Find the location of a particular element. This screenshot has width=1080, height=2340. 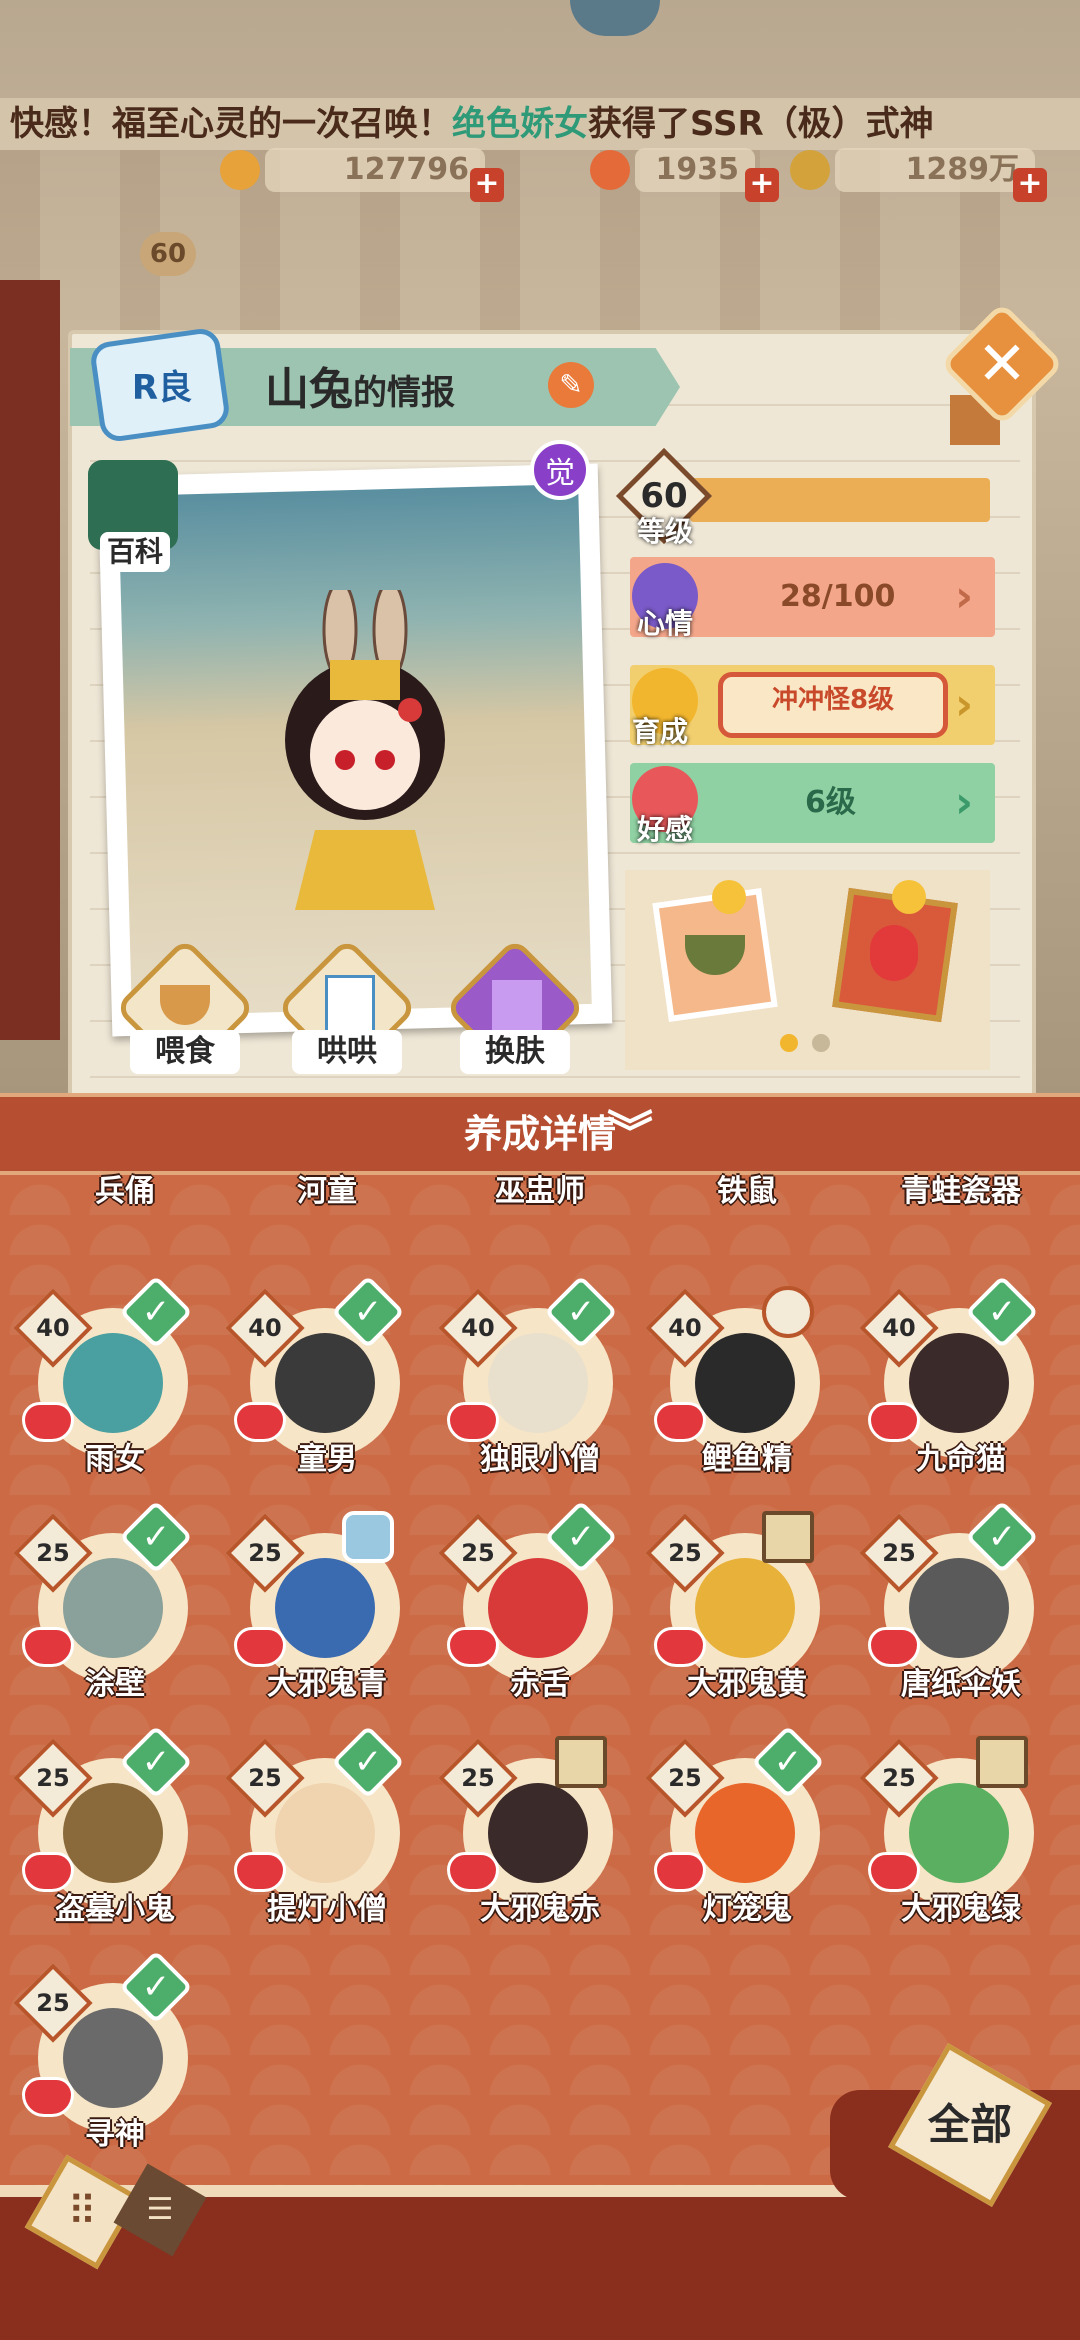

announcement-text: 快感！福至心灵的一次召唤！绝色娇女获得了SSR（极）式神 is located at coordinates (520, 124).